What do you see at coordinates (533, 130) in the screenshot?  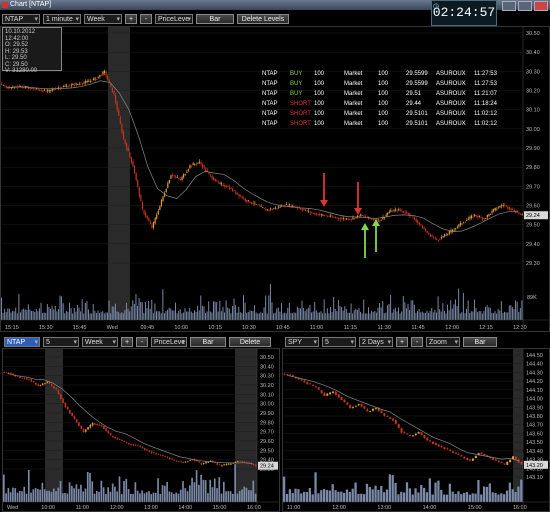 I see `price-tick-label: 30.00` at bounding box center [533, 130].